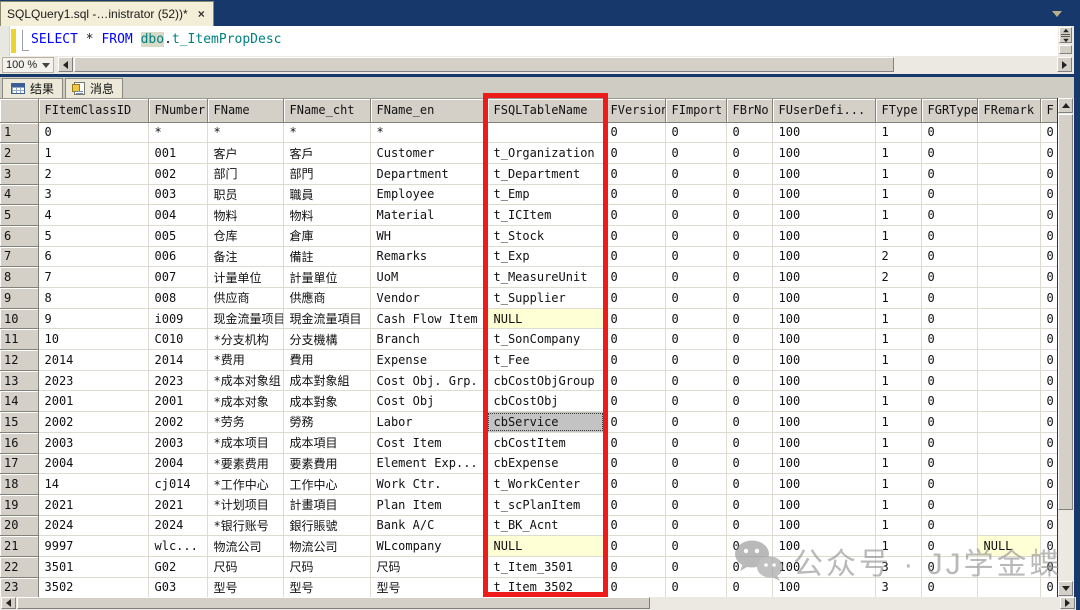 The image size is (1080, 610). Describe the element at coordinates (327, 381) in the screenshot. I see `grid-cell: 成本對象組` at that location.